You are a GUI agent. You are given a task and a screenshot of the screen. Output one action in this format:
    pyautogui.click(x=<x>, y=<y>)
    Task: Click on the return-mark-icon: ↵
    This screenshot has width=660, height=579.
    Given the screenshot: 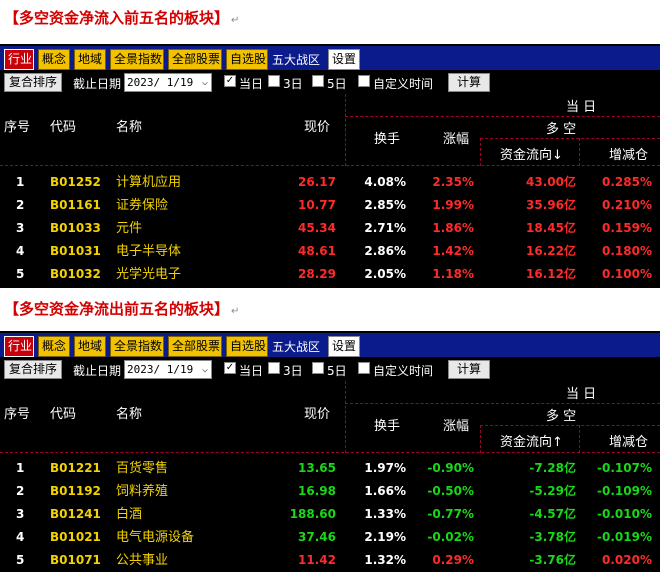 What is the action you would take?
    pyautogui.click(x=235, y=311)
    